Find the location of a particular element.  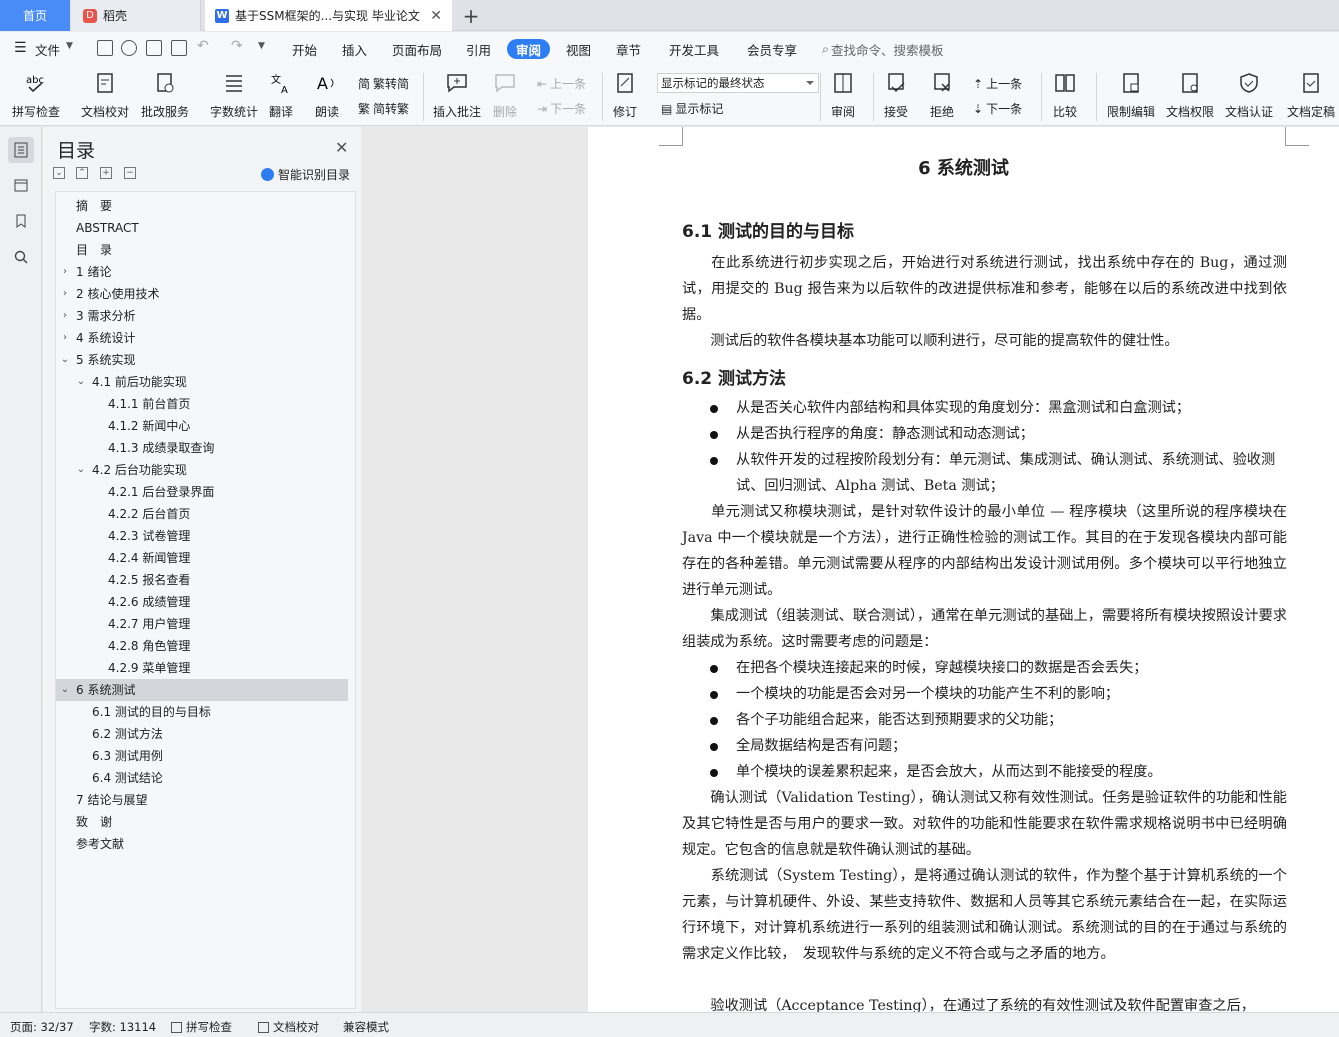

restrict-editing-button: 限制编辑 is located at coordinates (1131, 94).